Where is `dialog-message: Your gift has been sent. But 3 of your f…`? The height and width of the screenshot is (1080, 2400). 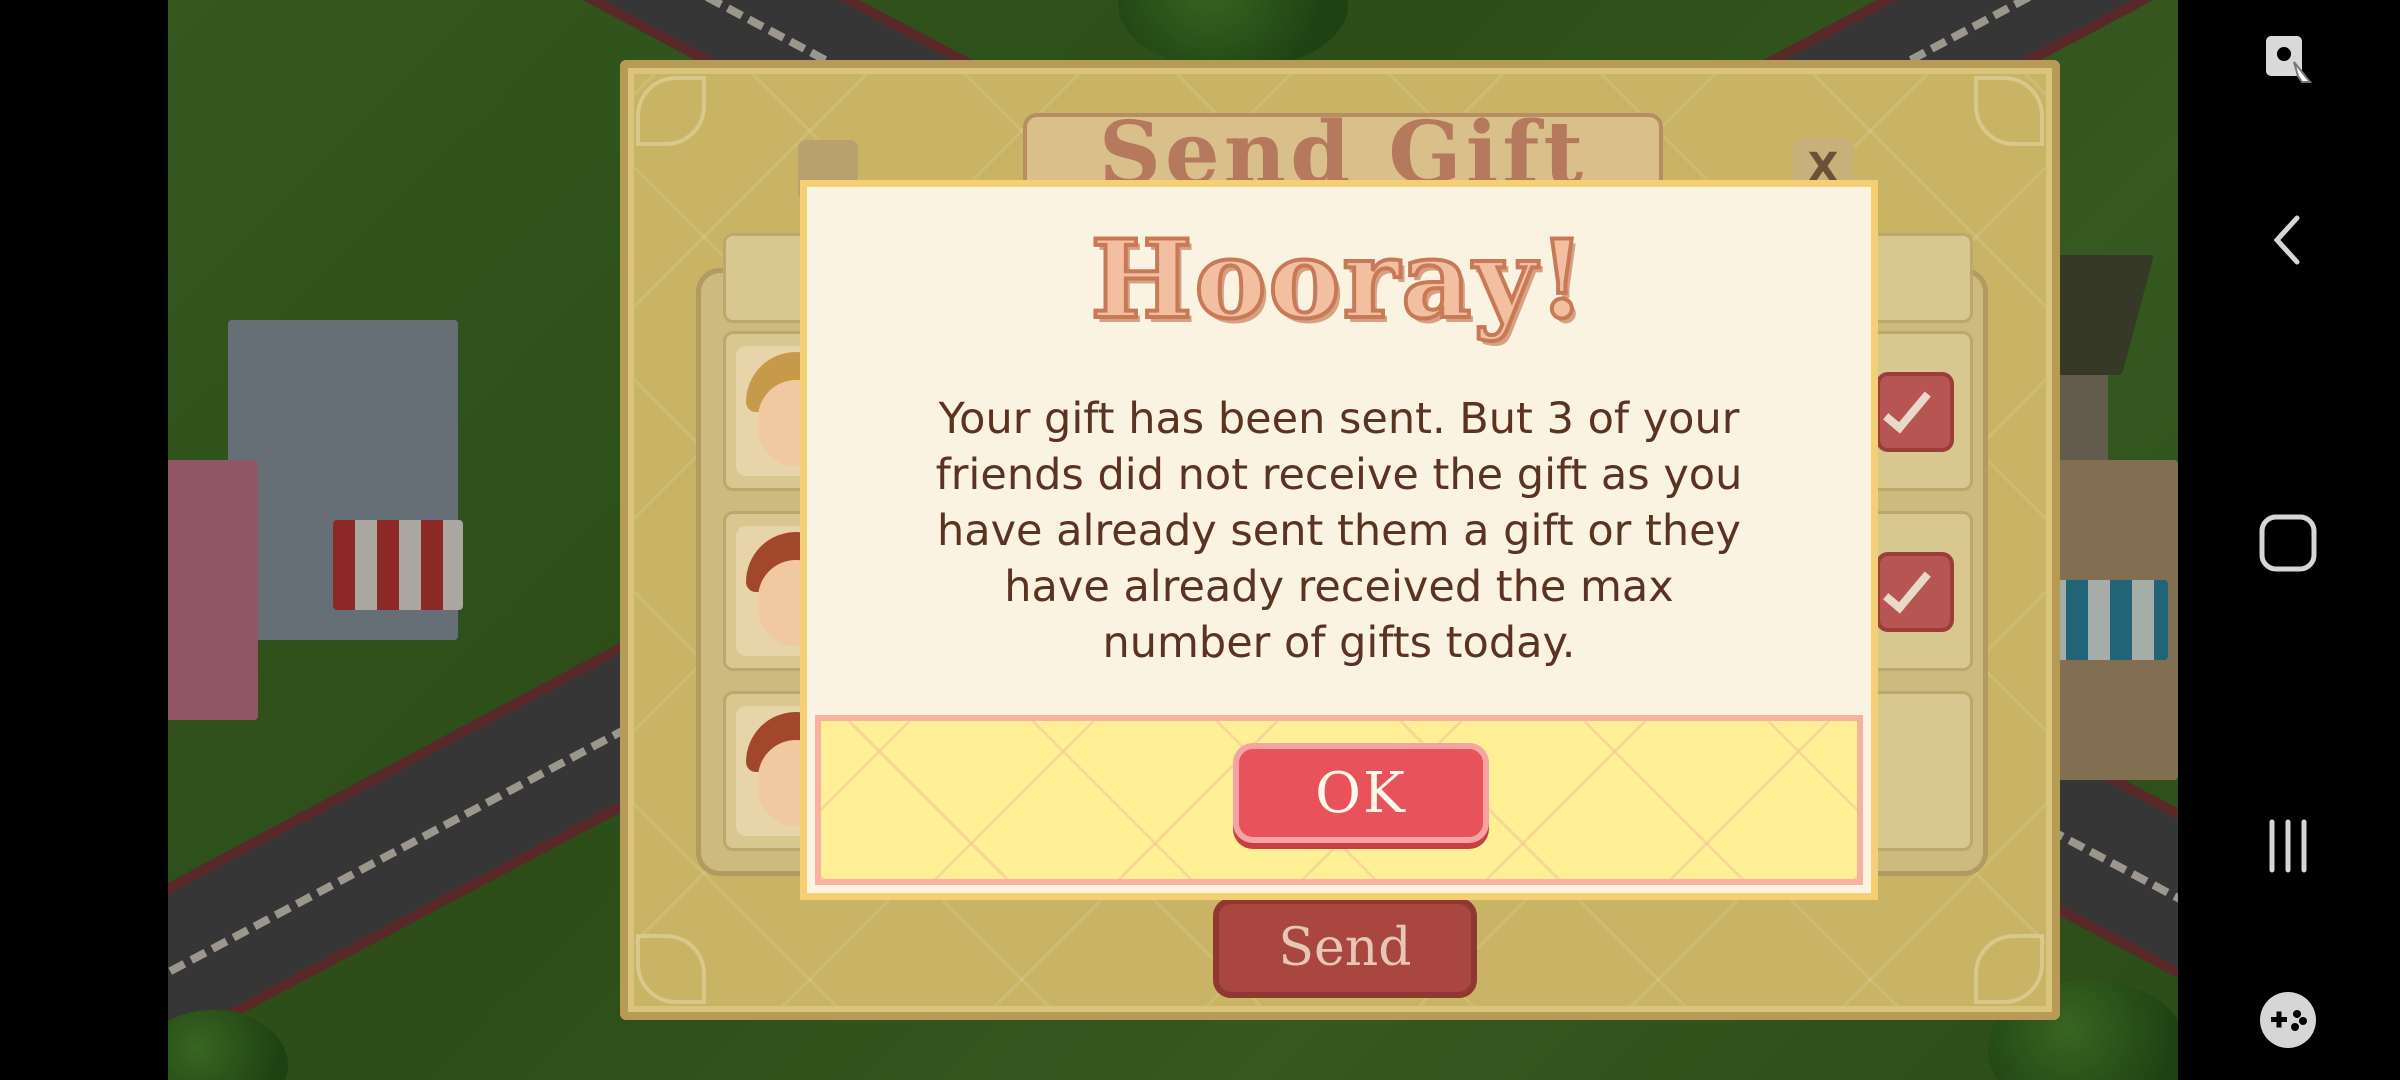
dialog-message: Your gift has been sent. But 3 of your f… is located at coordinates (1339, 531).